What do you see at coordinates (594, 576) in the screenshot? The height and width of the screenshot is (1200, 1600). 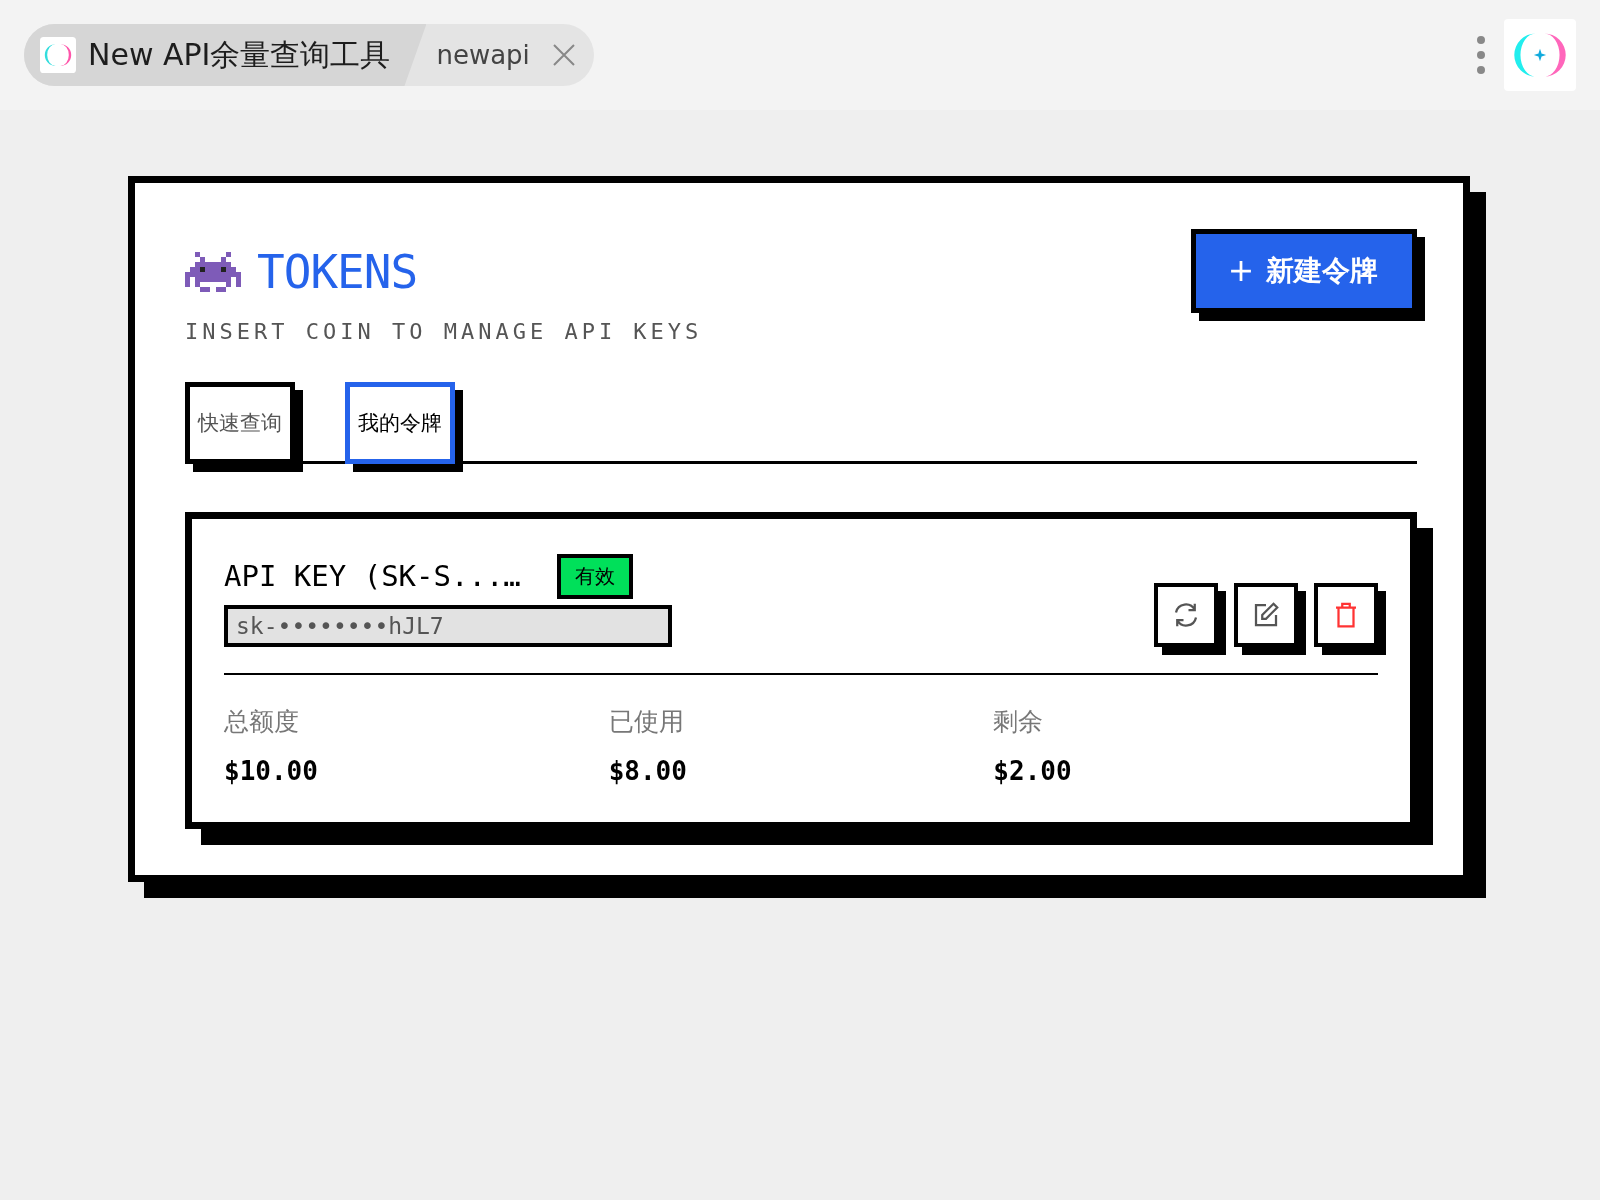 I see `status-badge: 有效` at bounding box center [594, 576].